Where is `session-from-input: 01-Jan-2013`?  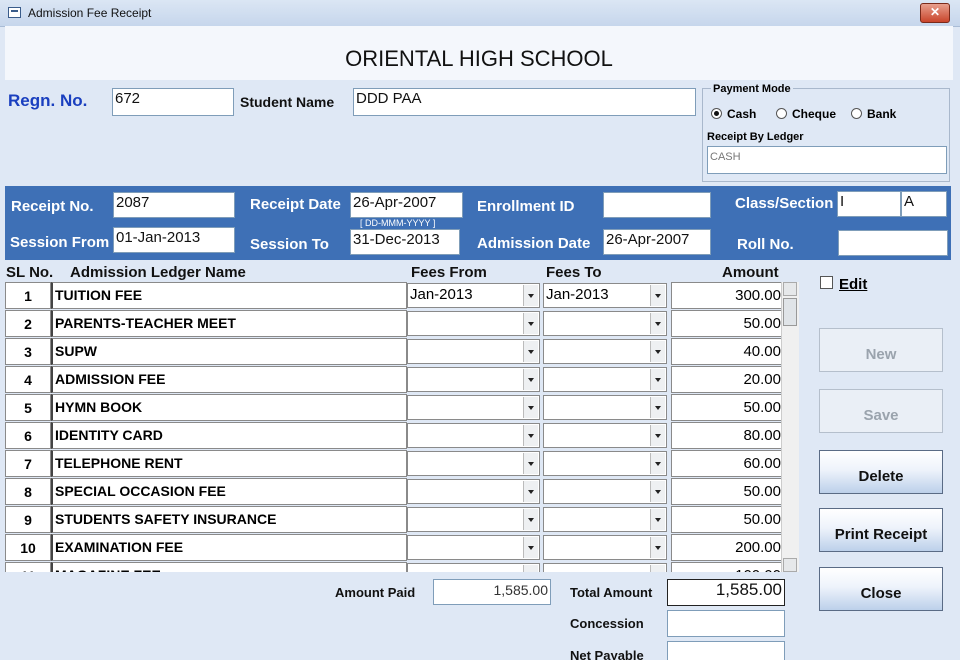 session-from-input: 01-Jan-2013 is located at coordinates (174, 240).